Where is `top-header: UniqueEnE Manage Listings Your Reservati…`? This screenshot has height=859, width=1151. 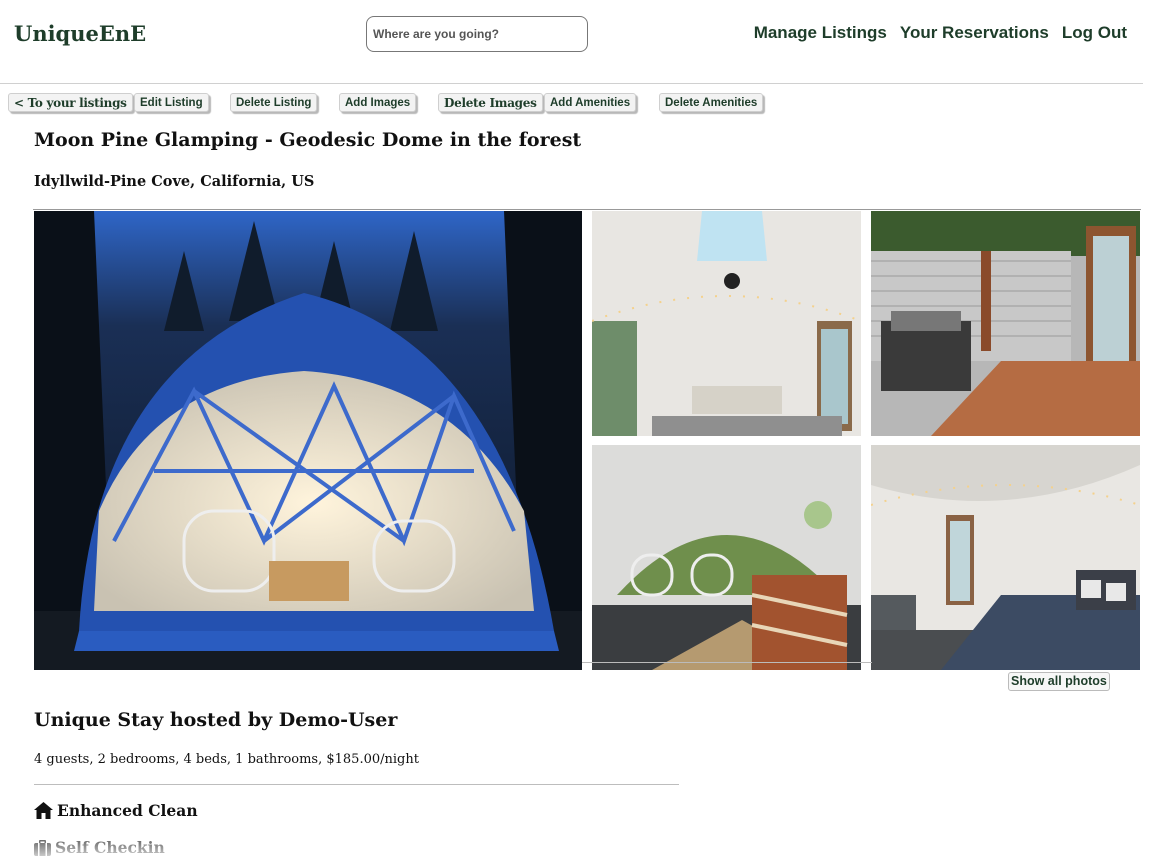 top-header: UniqueEnE Manage Listings Your Reservati… is located at coordinates (571, 42).